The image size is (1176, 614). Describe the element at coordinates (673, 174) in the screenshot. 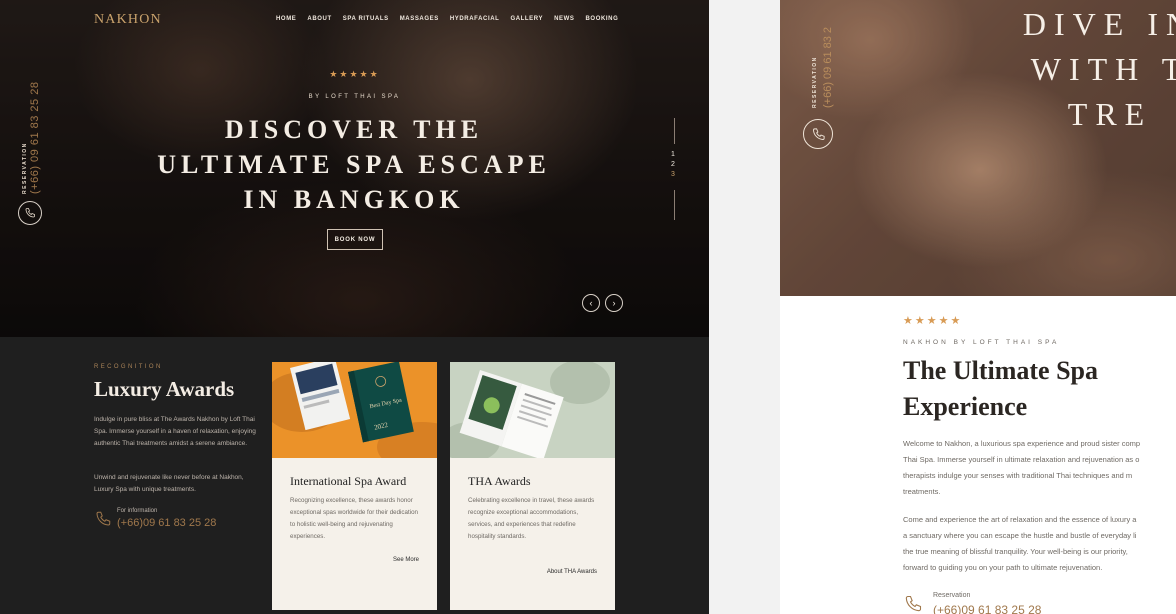

I see `slide-dot-3: 3` at that location.